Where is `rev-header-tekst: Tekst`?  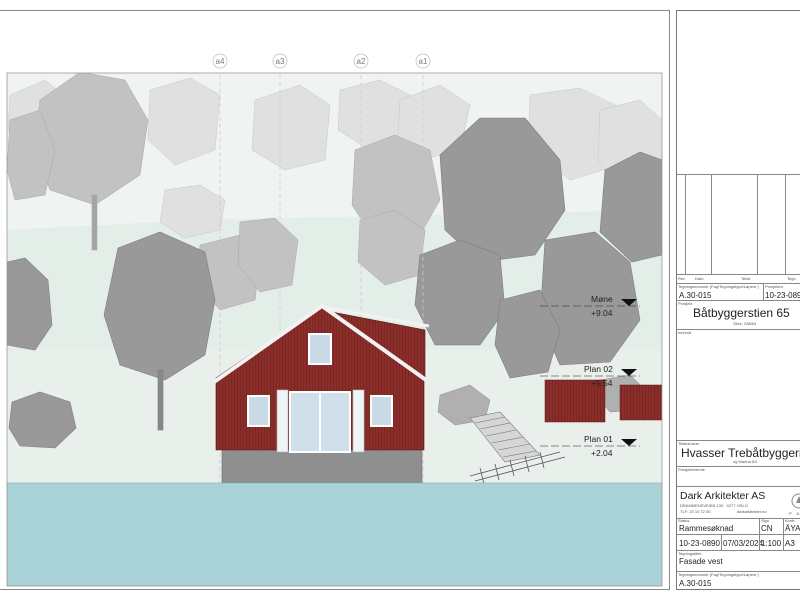 rev-header-tekst: Tekst is located at coordinates (746, 278).